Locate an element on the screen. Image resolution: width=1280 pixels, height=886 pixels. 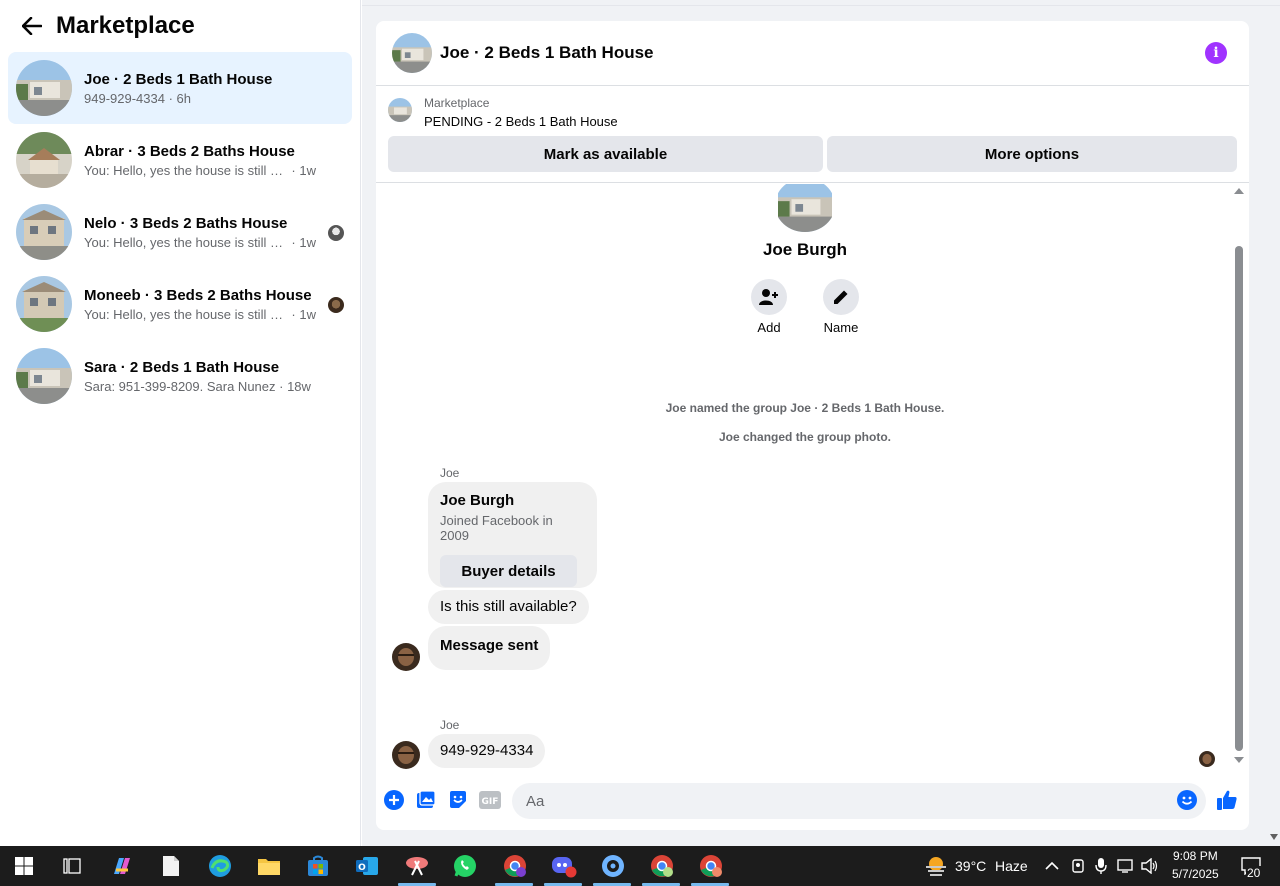
edge-browser-icon is located at coordinates (220, 866).